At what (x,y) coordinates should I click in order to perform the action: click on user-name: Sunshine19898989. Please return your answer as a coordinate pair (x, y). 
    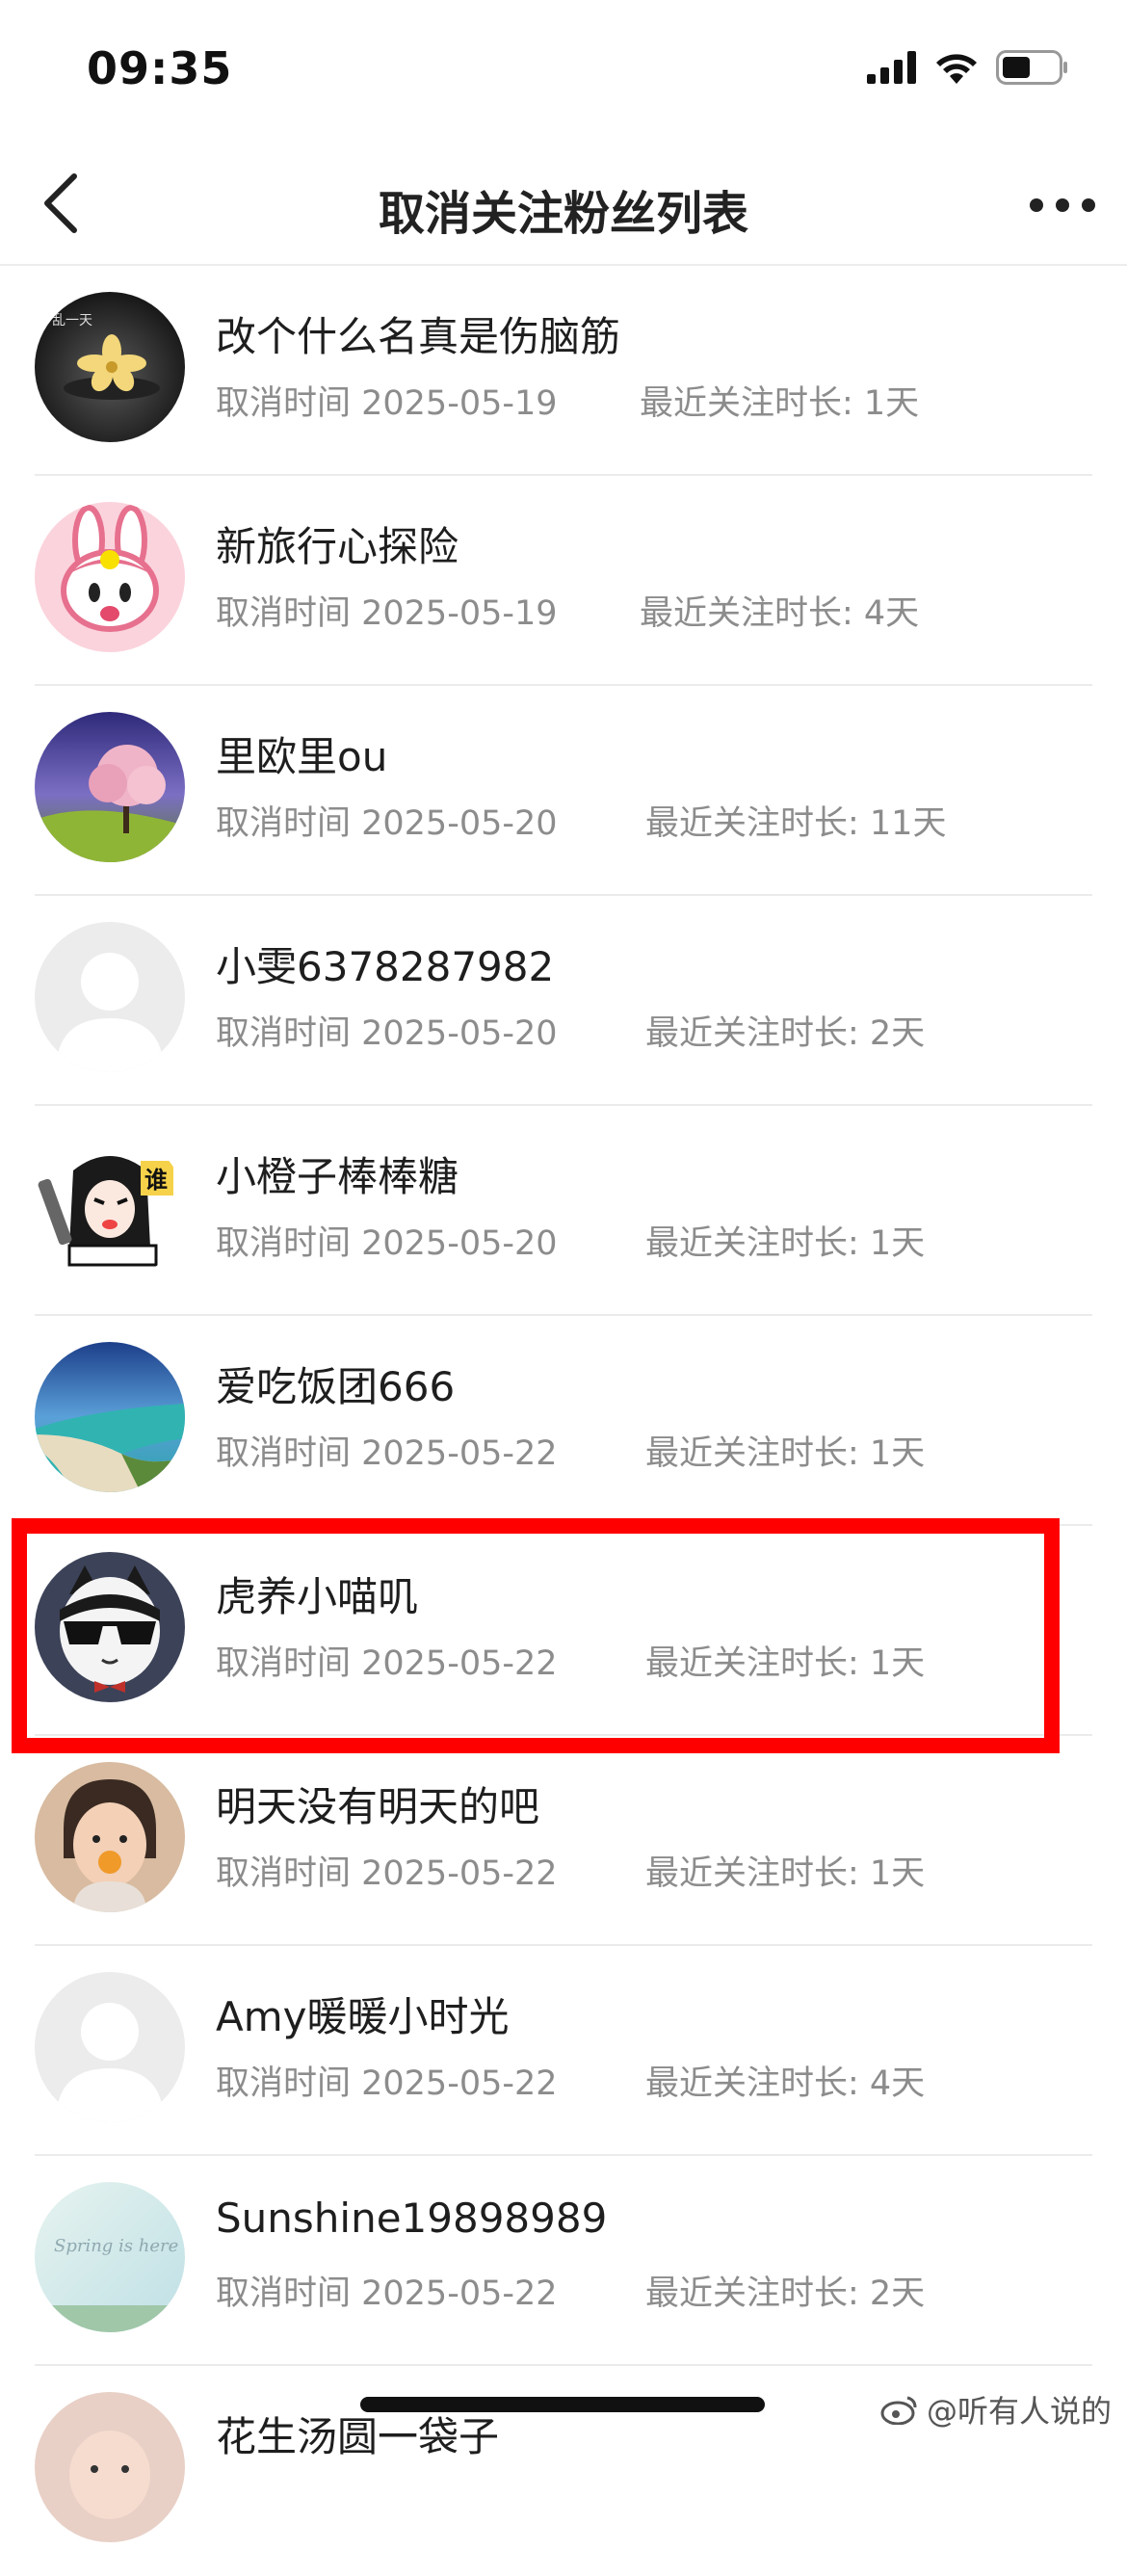
    Looking at the image, I should click on (412, 2219).